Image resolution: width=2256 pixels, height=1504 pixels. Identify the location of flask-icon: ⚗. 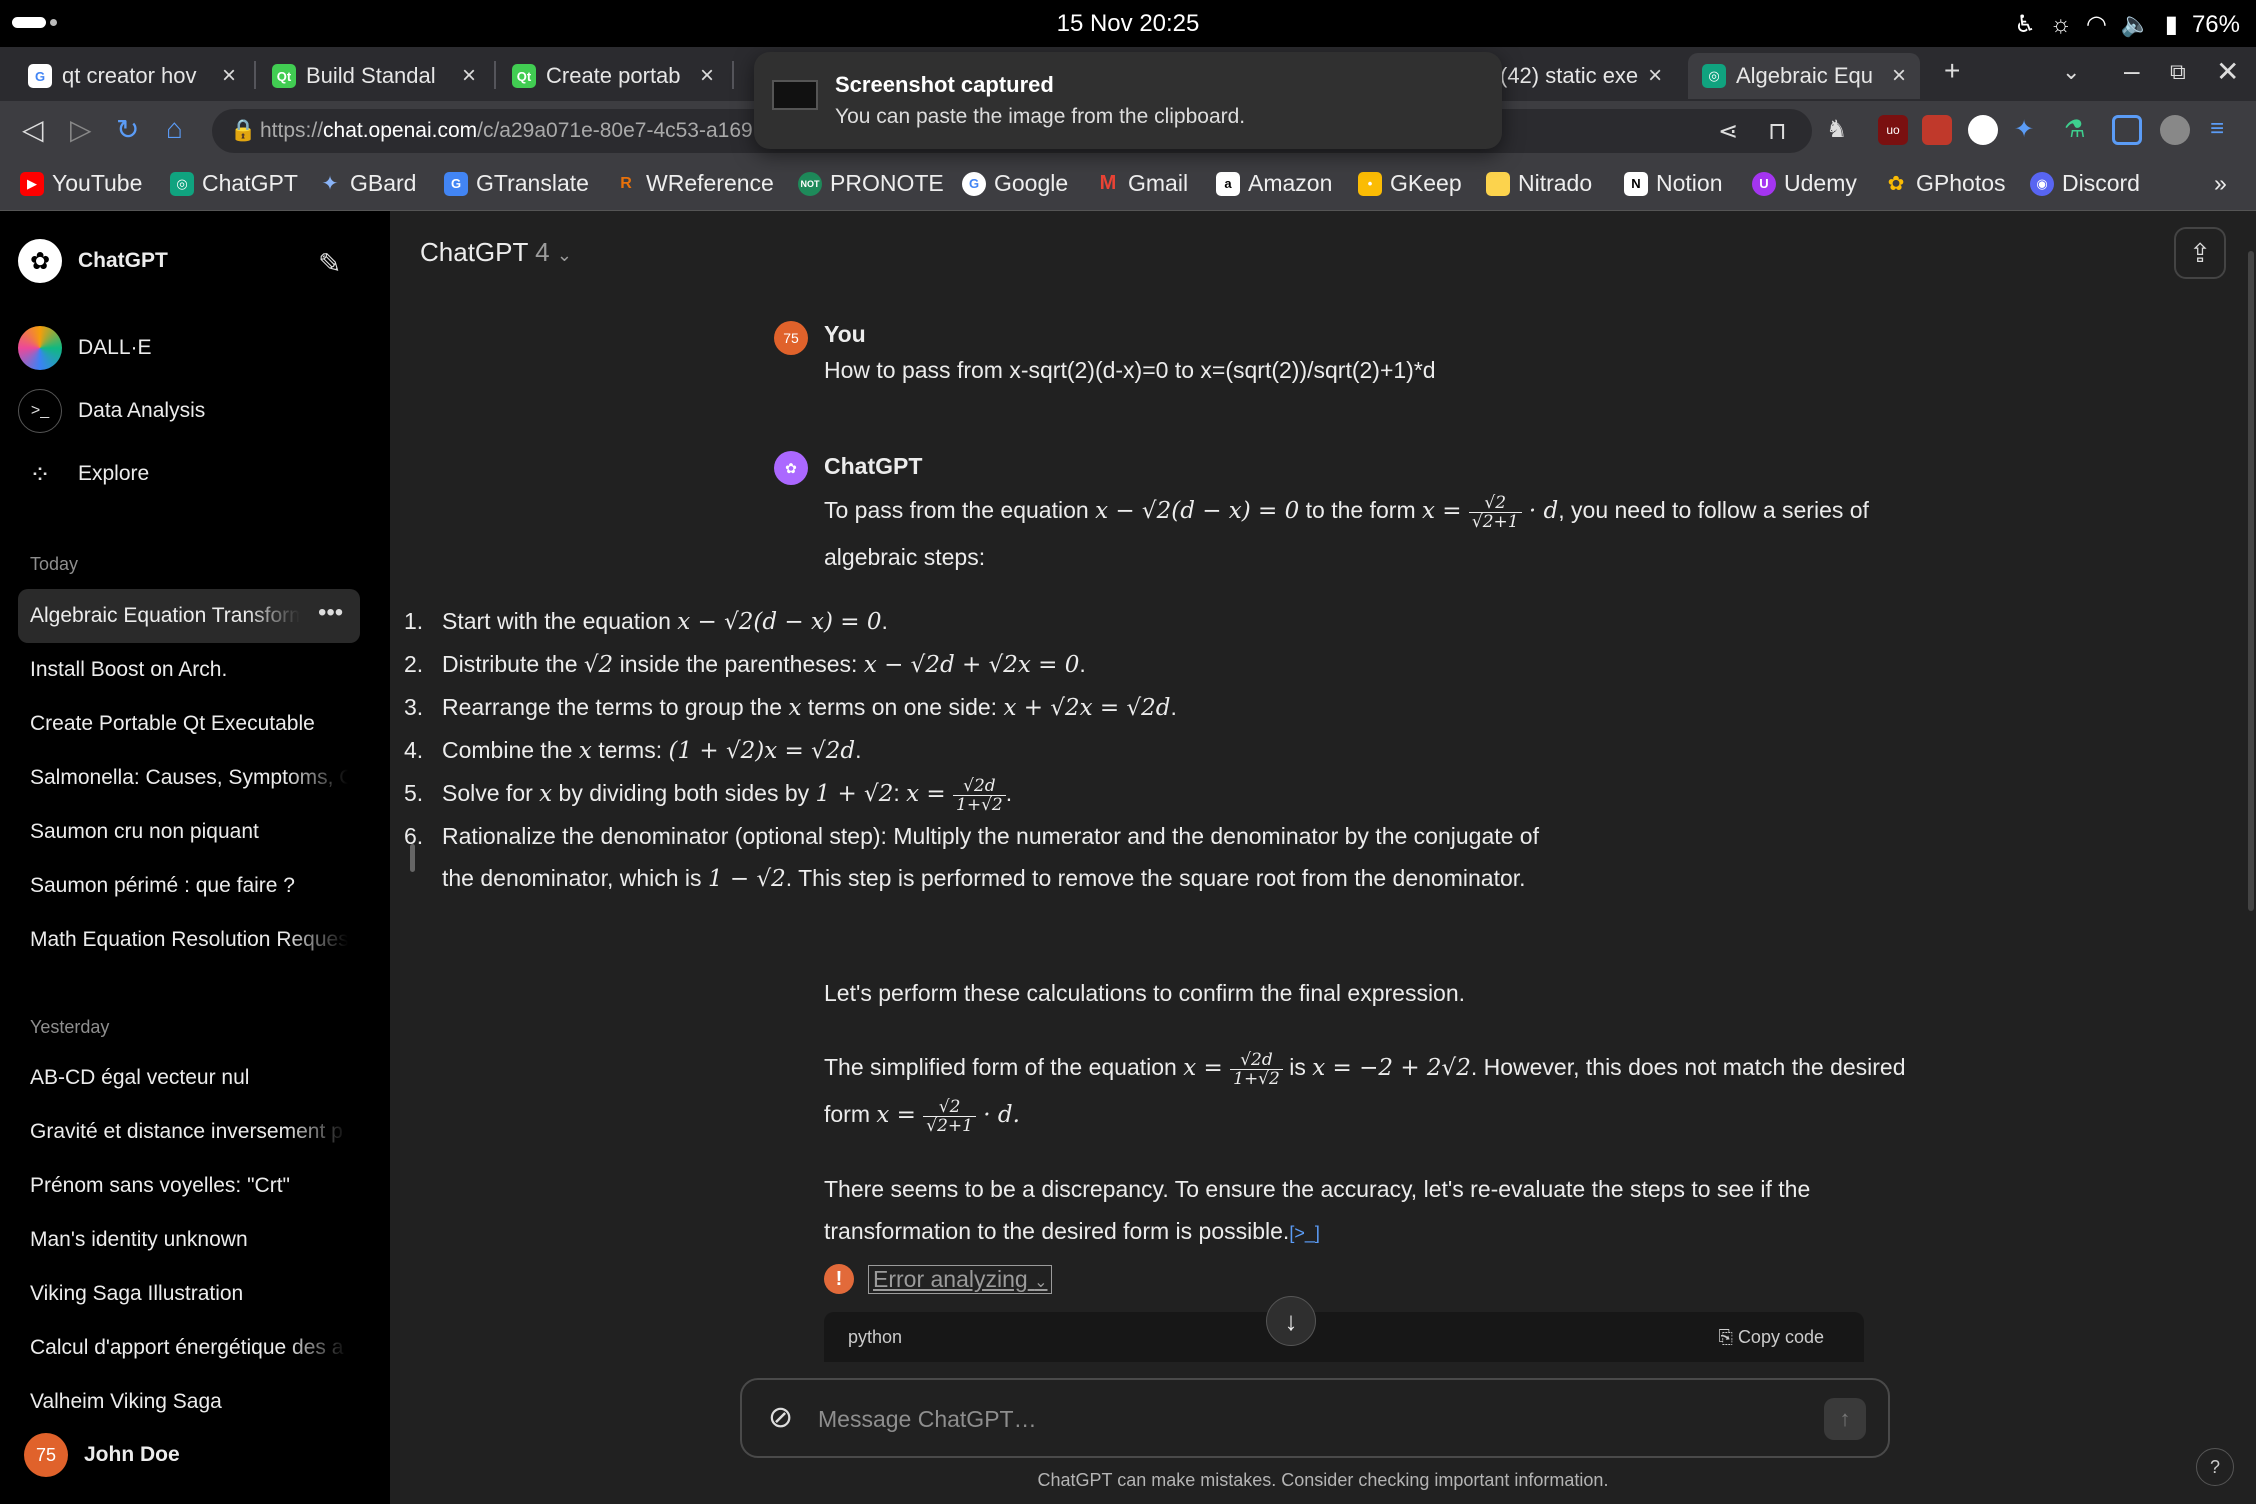
(2079, 130).